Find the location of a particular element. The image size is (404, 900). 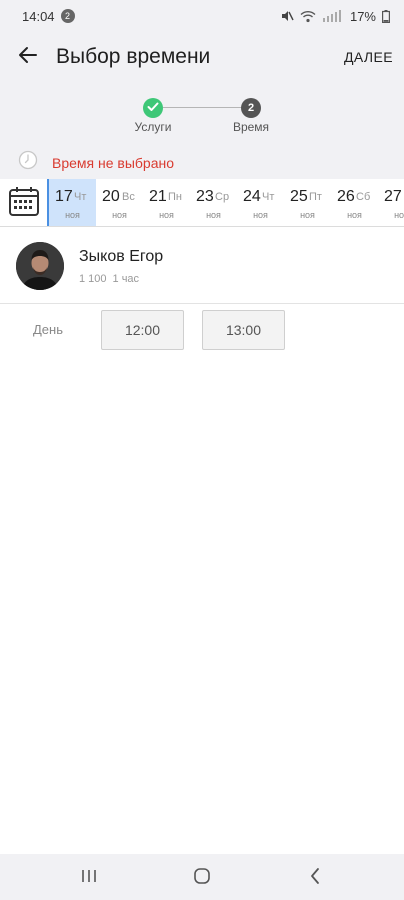

master-name: Зыков Егор is located at coordinates (121, 256).